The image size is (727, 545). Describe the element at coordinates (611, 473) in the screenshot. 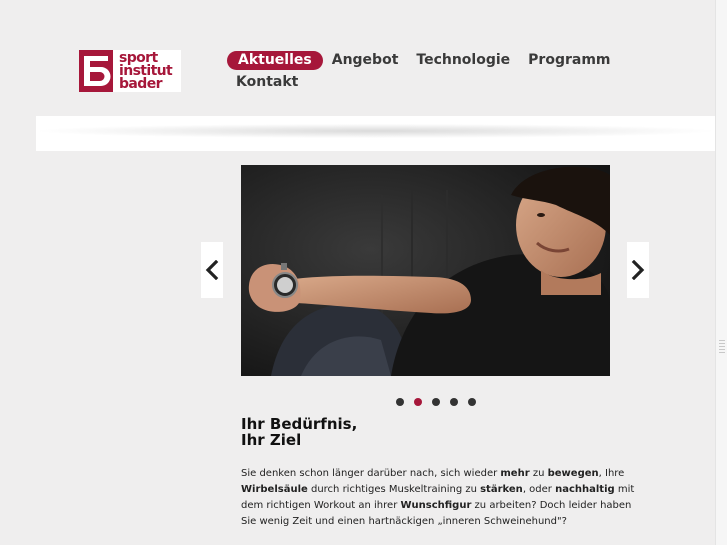

I see `paragraph-text: , Ihre` at that location.